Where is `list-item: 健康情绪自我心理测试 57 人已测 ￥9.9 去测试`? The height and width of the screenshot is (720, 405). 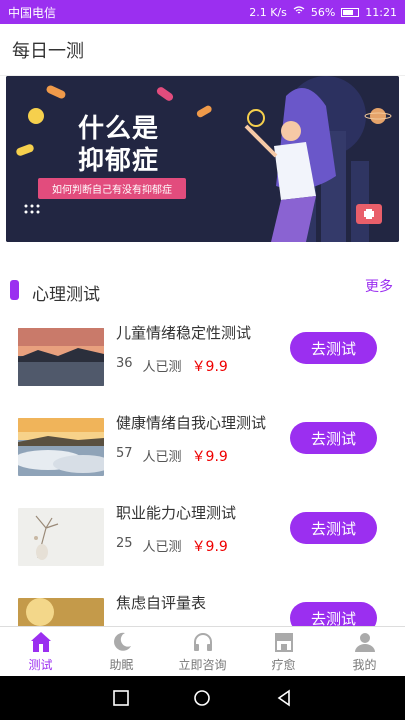 list-item: 健康情绪自我心理测试 57 人已测 ￥9.9 去测试 is located at coordinates (202, 447).